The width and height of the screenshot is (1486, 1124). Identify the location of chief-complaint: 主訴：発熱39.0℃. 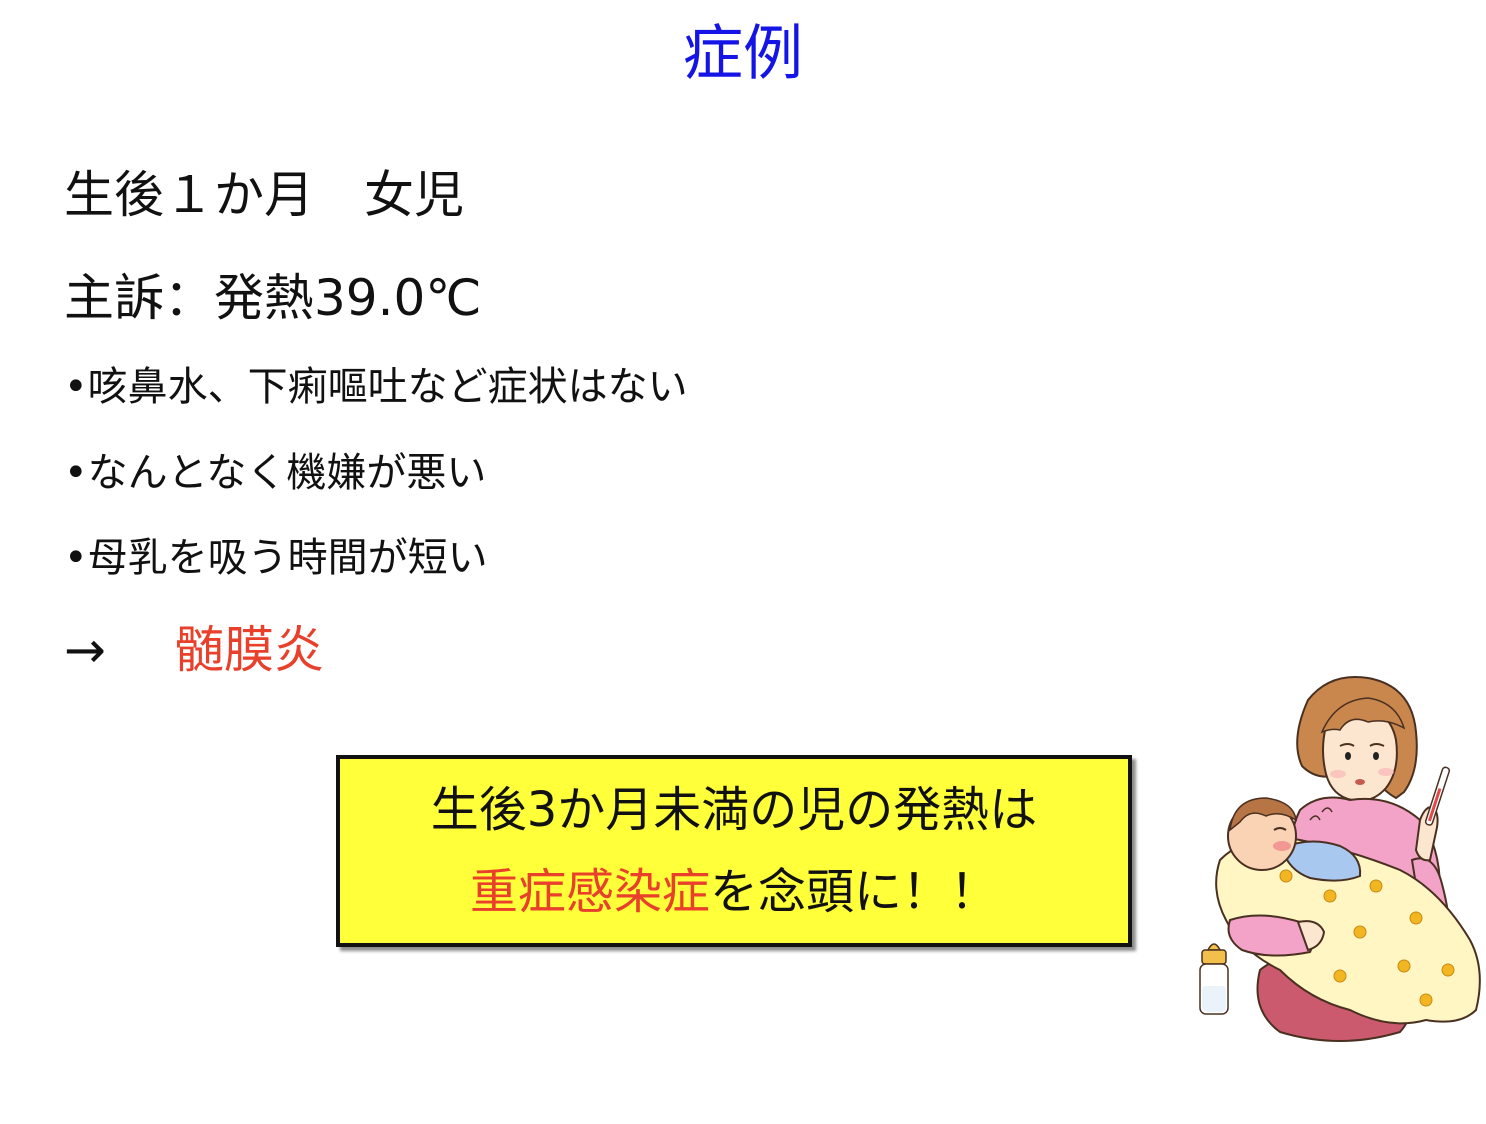
(273, 298).